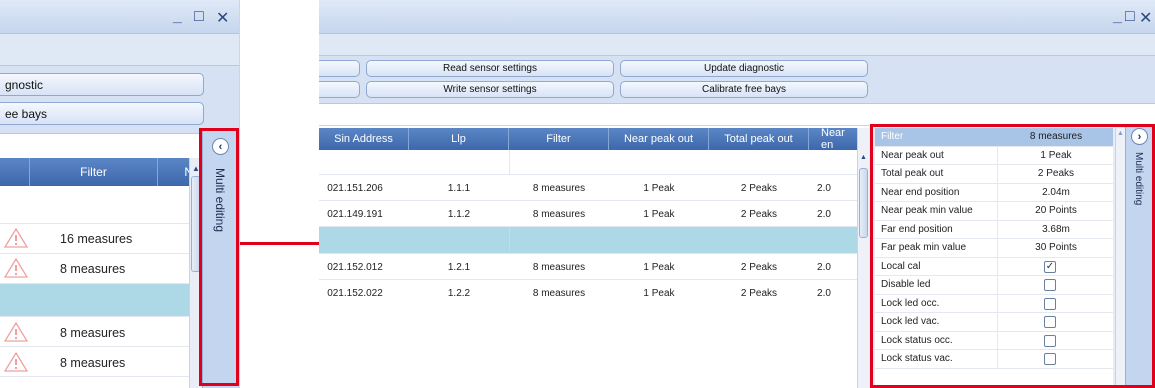 This screenshot has width=1155, height=388. I want to click on table-row: 16 measures, so click(95, 239).